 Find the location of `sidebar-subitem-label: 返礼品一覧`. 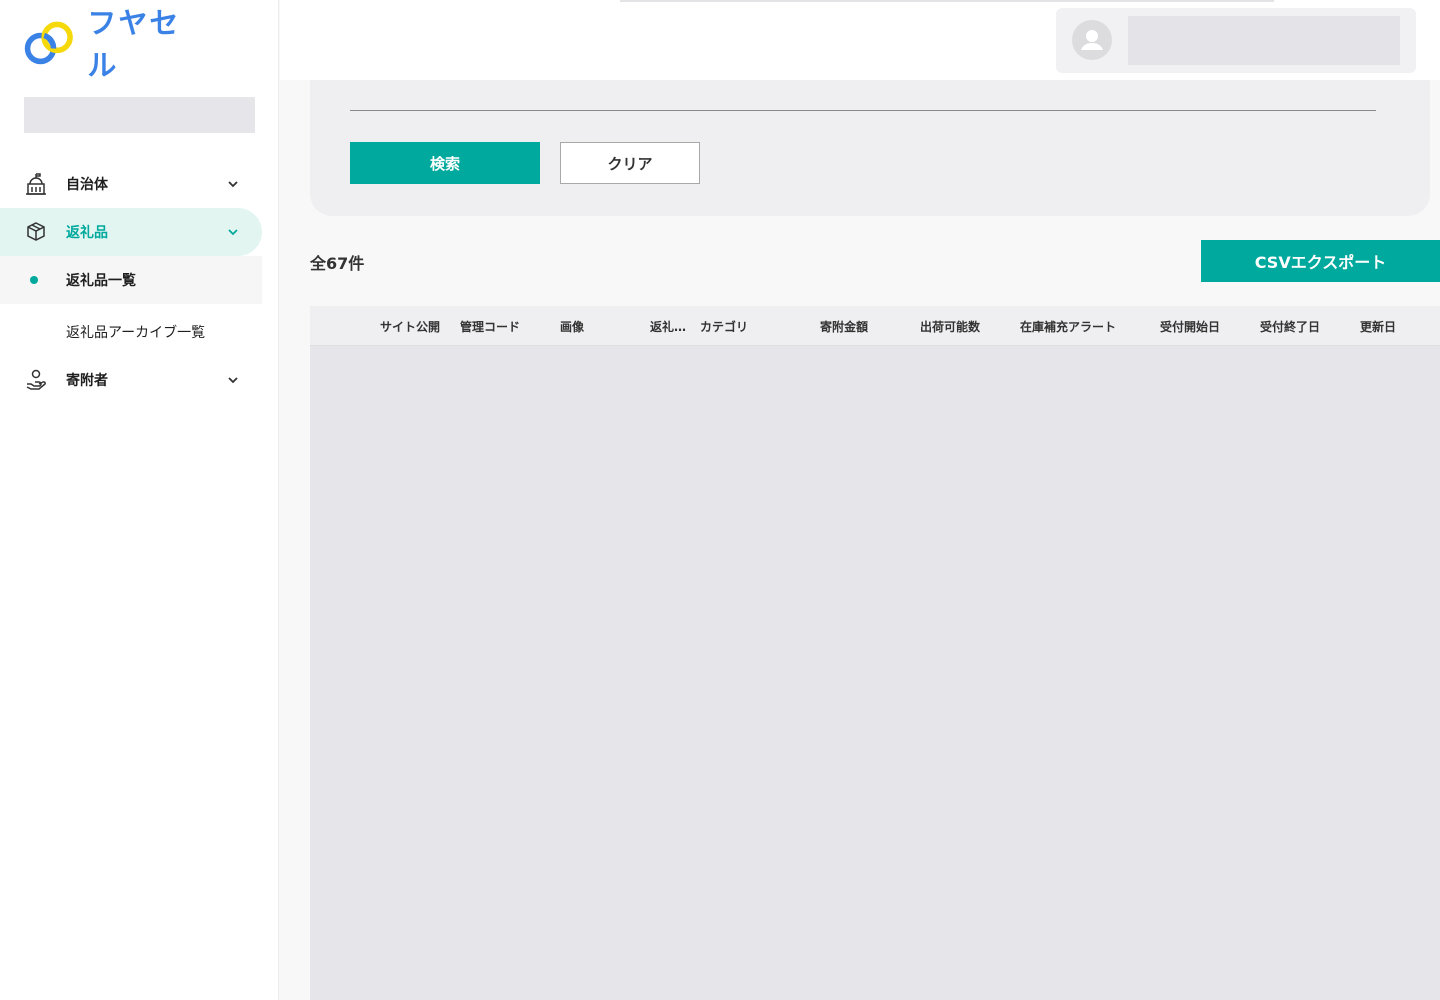

sidebar-subitem-label: 返礼品一覧 is located at coordinates (101, 281).